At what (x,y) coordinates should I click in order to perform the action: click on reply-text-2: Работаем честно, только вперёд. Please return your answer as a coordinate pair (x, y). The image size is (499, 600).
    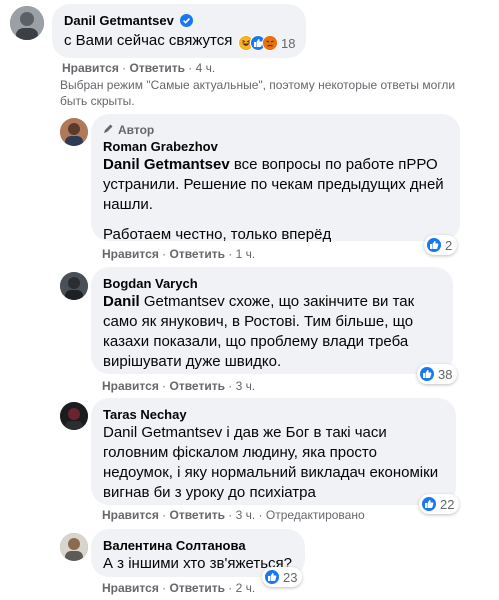
    Looking at the image, I should click on (217, 234).